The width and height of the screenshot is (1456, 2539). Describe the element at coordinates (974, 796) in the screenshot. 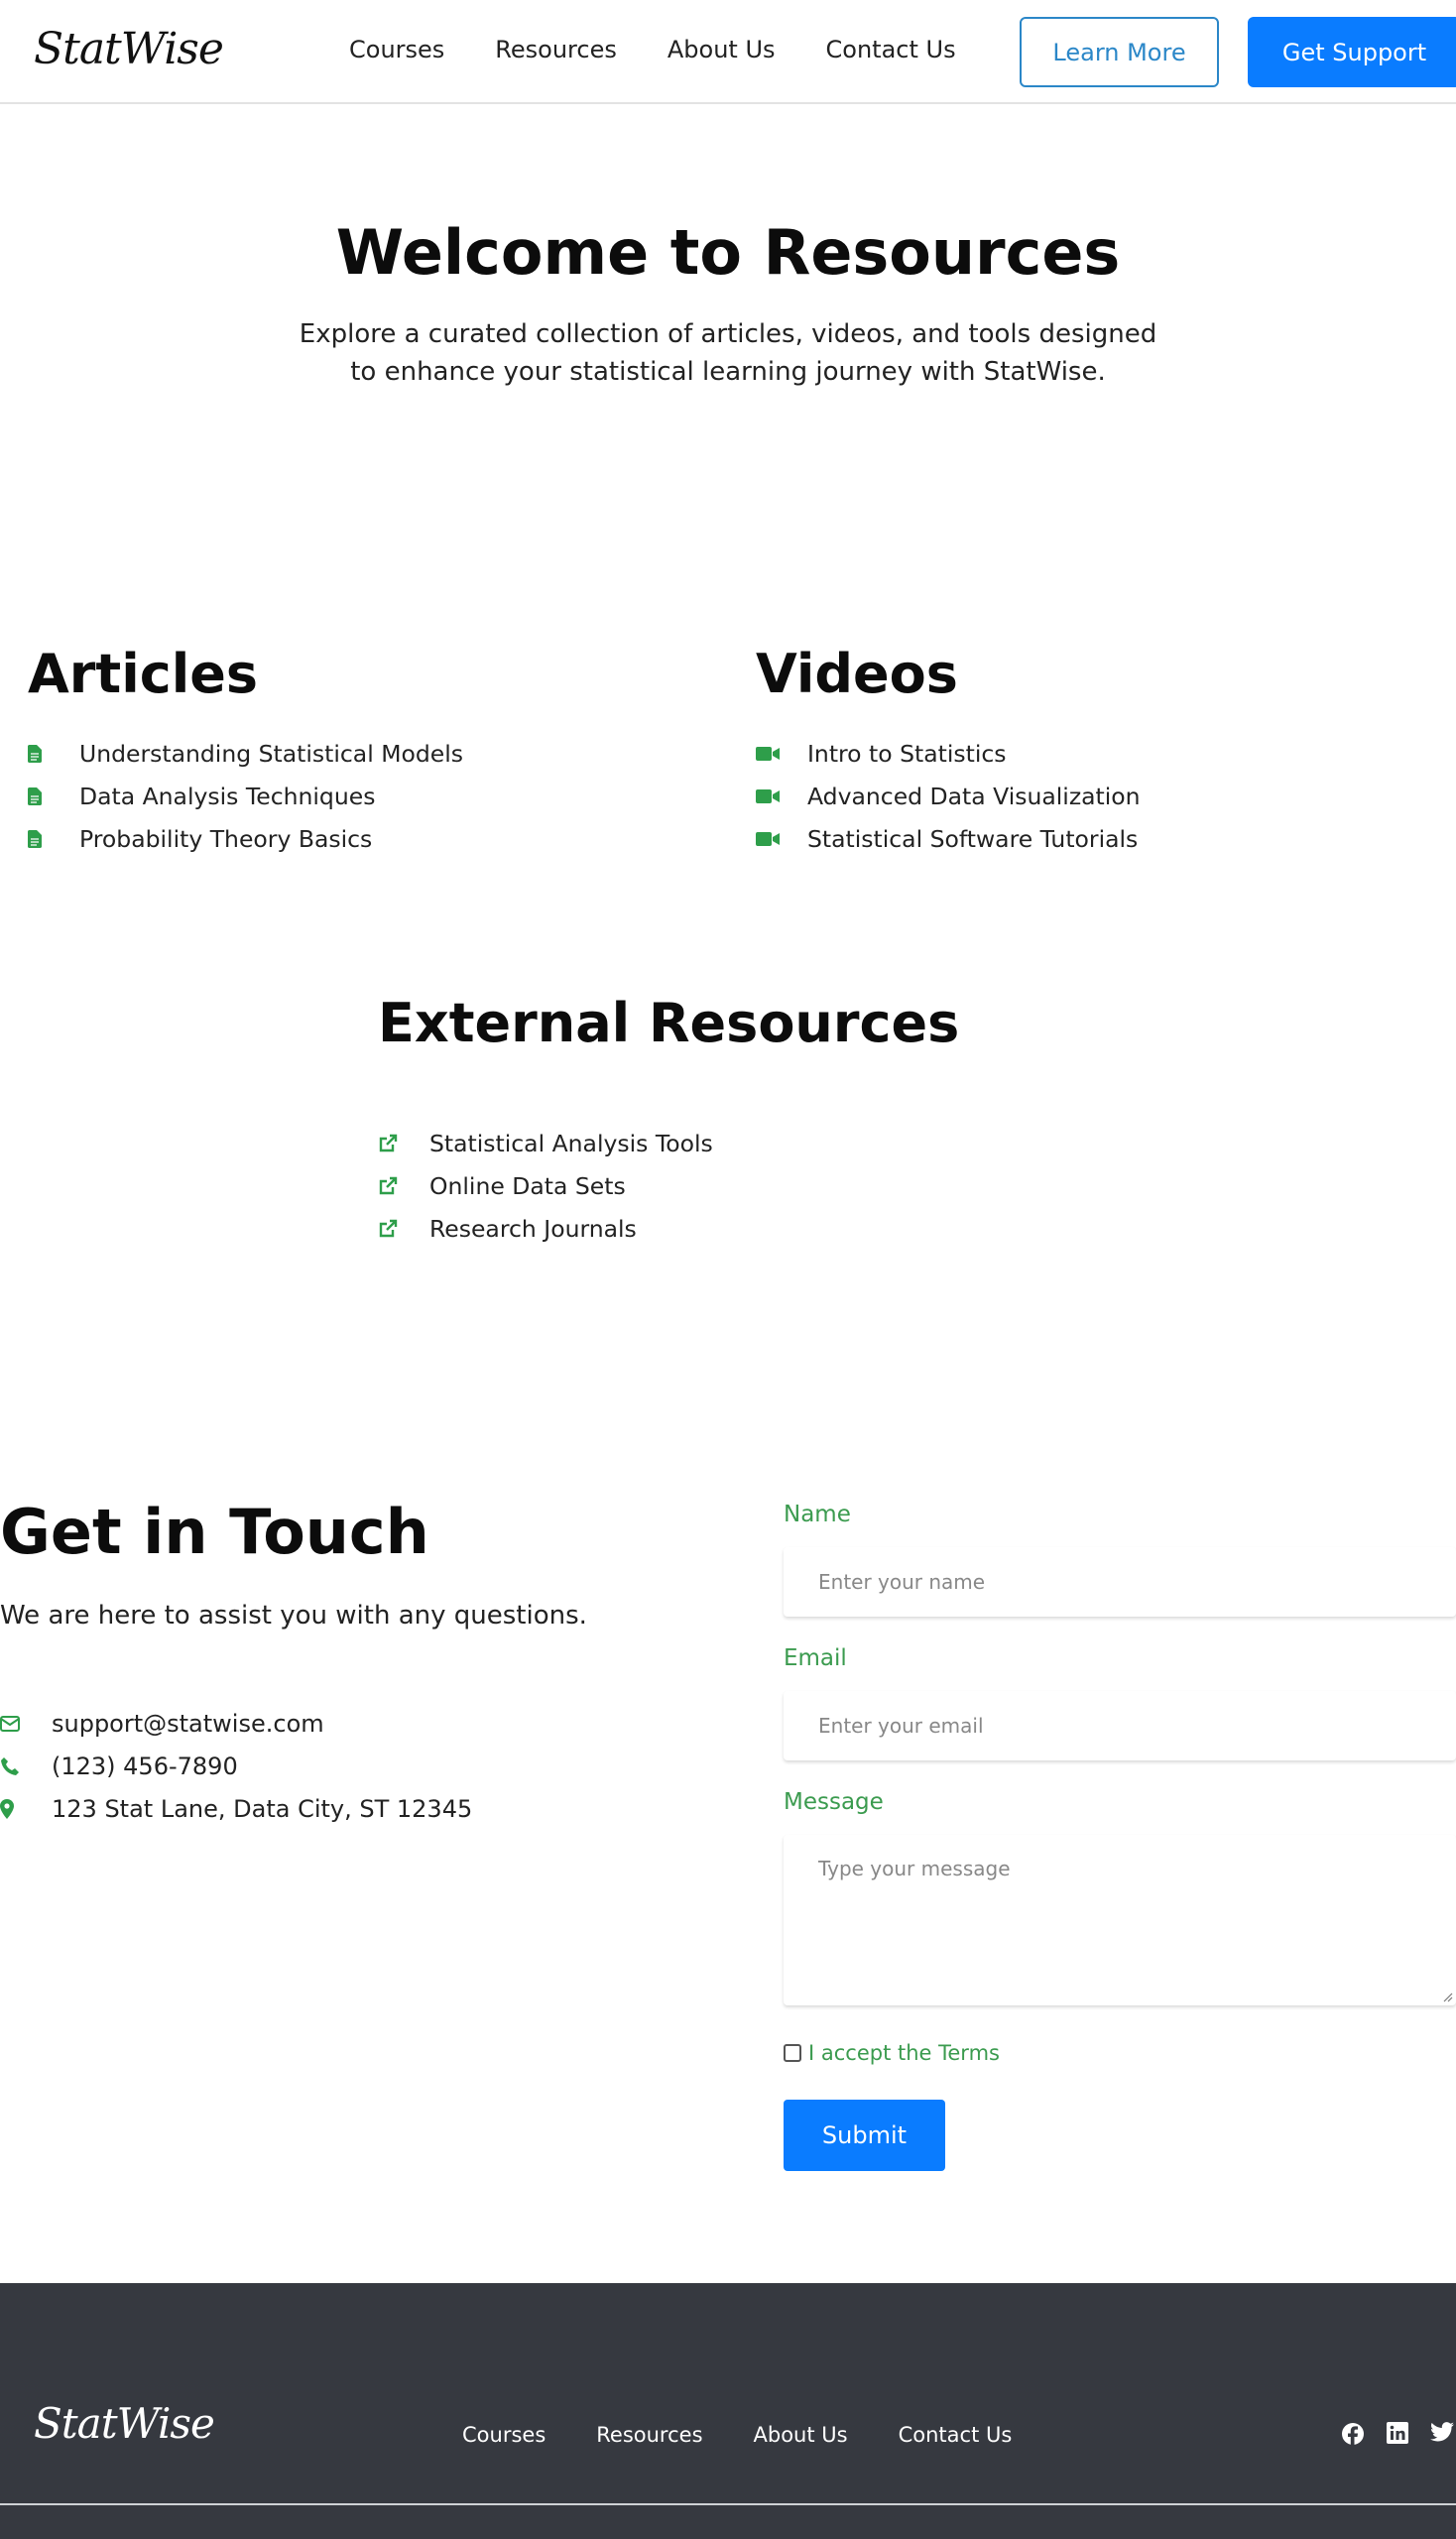

I see `video-label: Advanced Data Visualization` at that location.